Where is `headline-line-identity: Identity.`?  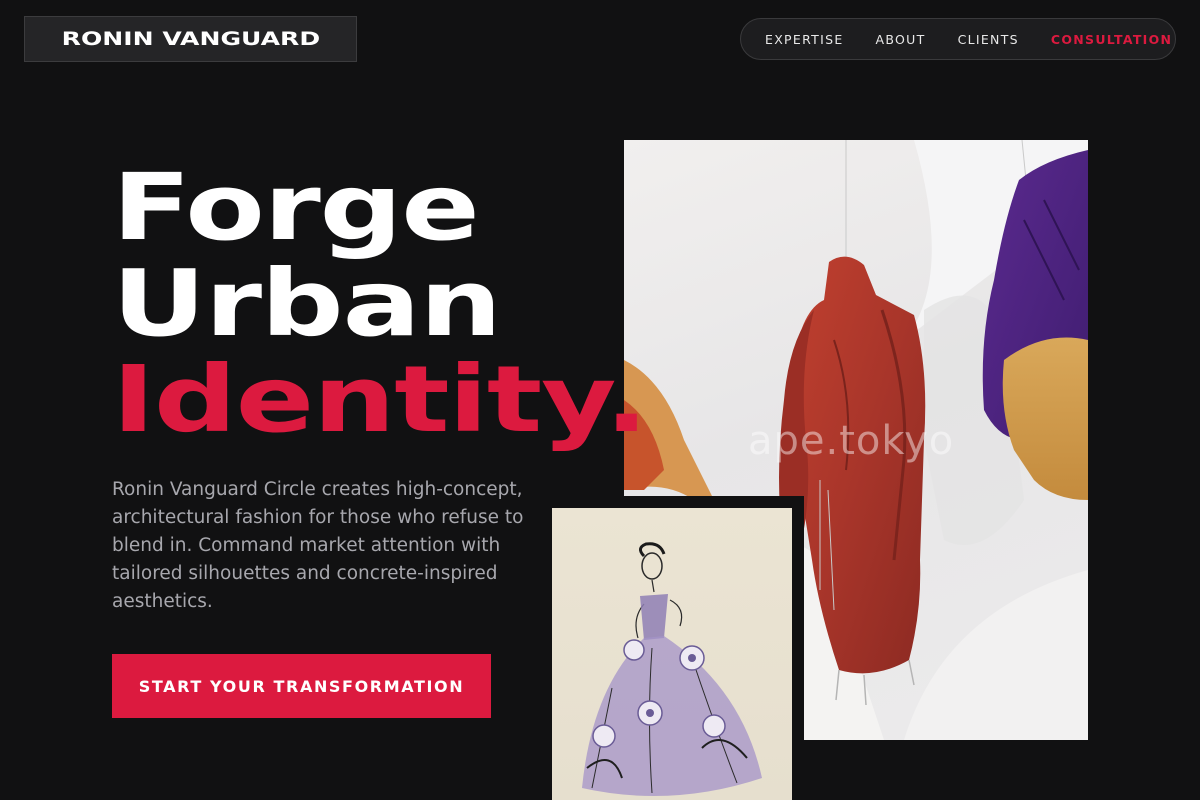 headline-line-identity: Identity. is located at coordinates (380, 399).